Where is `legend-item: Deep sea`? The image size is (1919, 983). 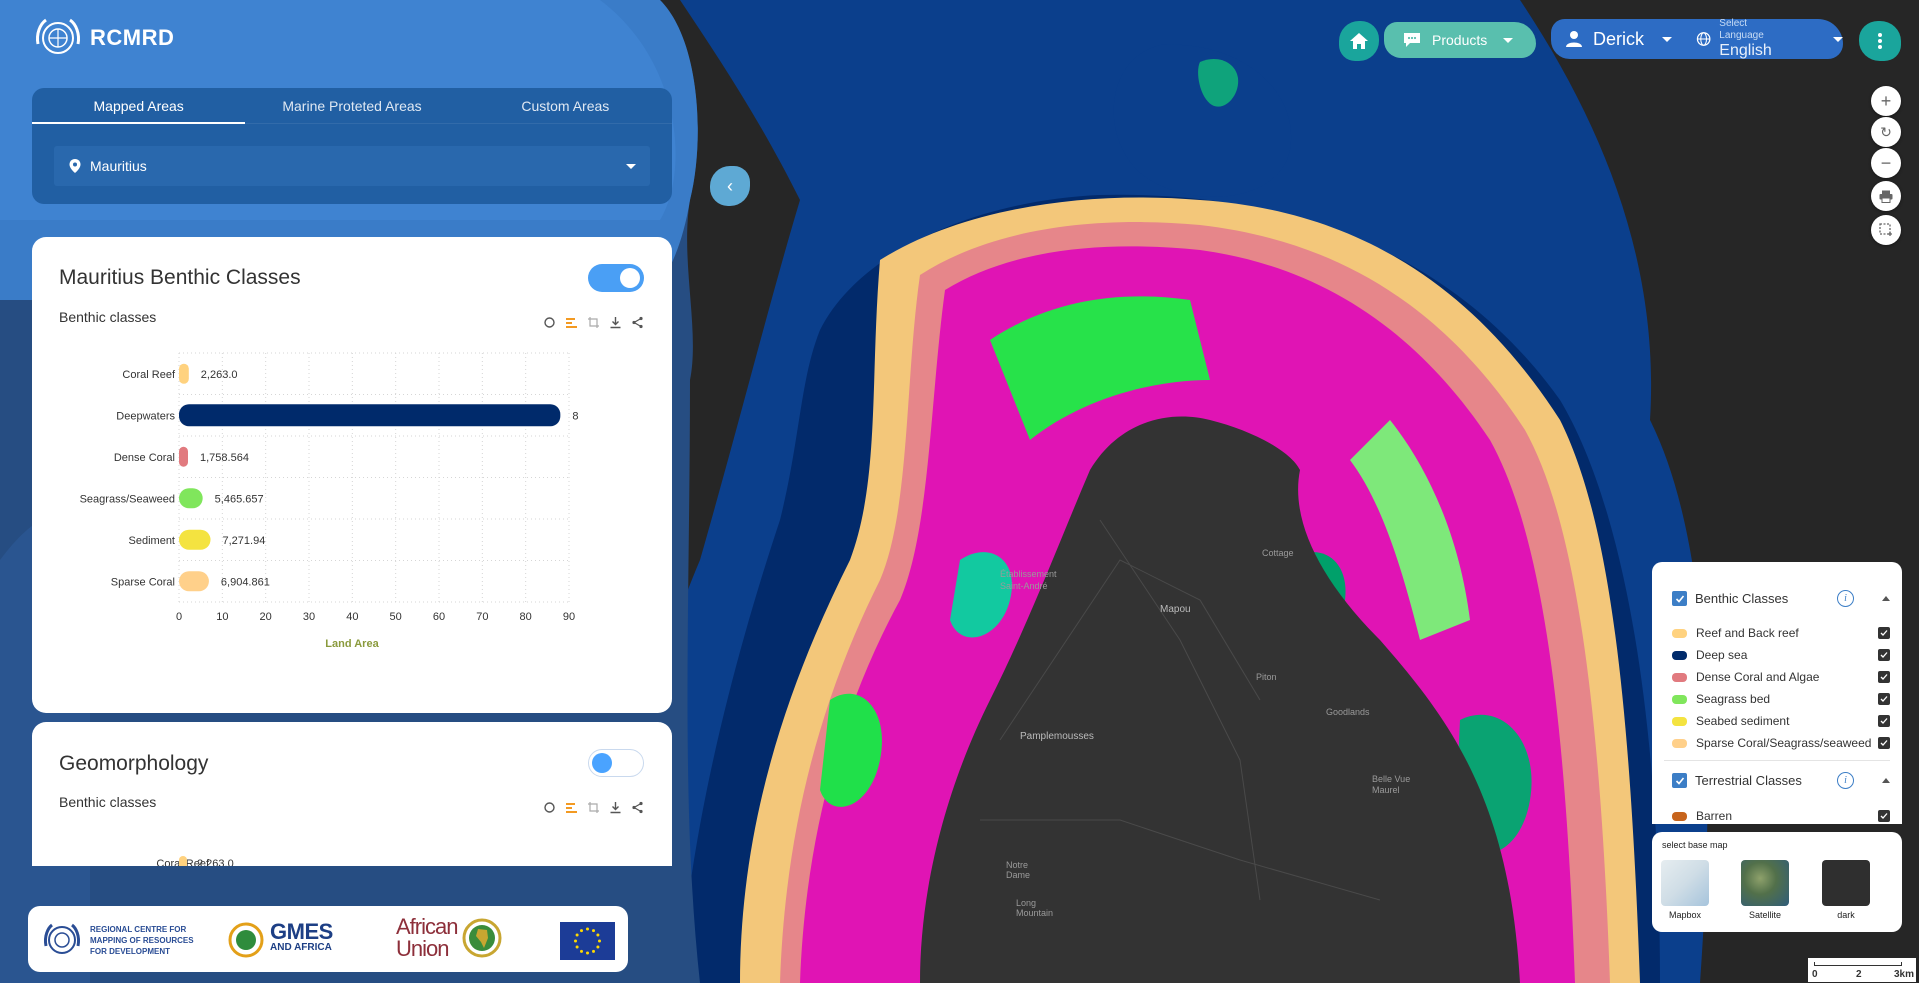 legend-item: Deep sea is located at coordinates (1781, 655).